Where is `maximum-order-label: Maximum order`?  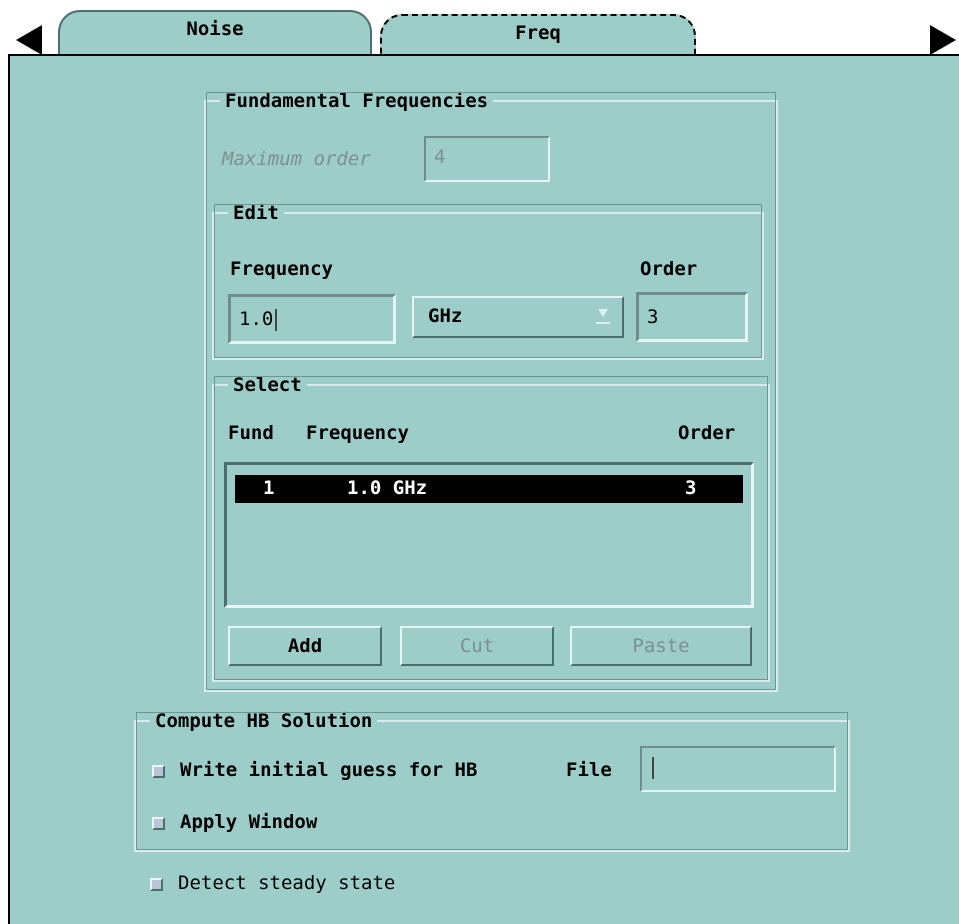
maximum-order-label: Maximum order is located at coordinates (296, 159).